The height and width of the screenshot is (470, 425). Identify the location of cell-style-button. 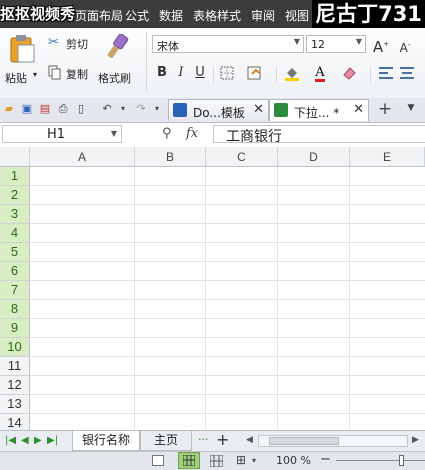
(255, 73).